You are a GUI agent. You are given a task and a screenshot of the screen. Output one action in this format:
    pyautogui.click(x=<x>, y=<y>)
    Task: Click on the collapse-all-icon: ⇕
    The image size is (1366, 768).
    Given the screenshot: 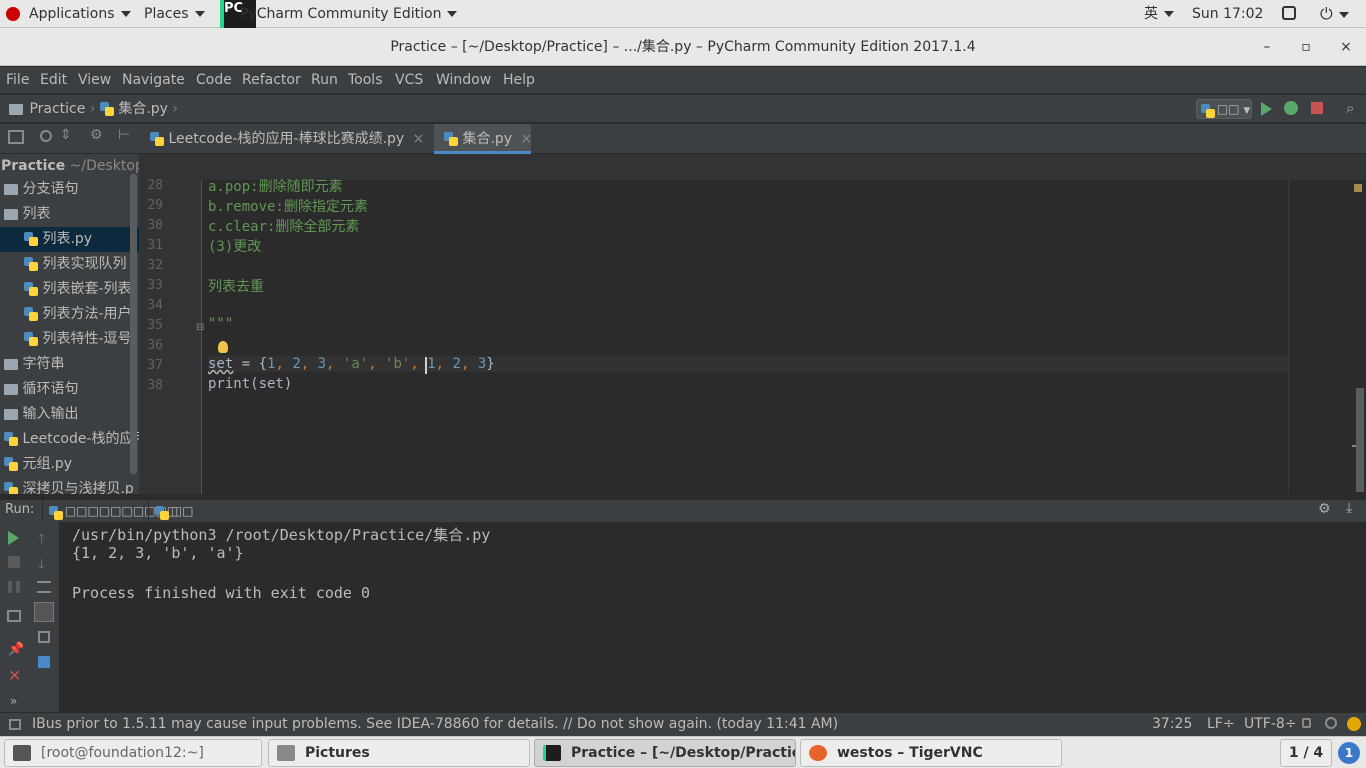 What is the action you would take?
    pyautogui.click(x=66, y=135)
    